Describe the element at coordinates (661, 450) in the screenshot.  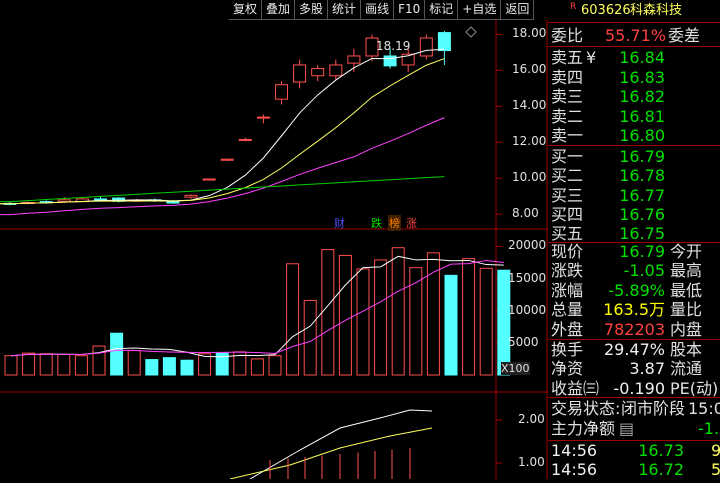
I see `tick-price: 16.73` at that location.